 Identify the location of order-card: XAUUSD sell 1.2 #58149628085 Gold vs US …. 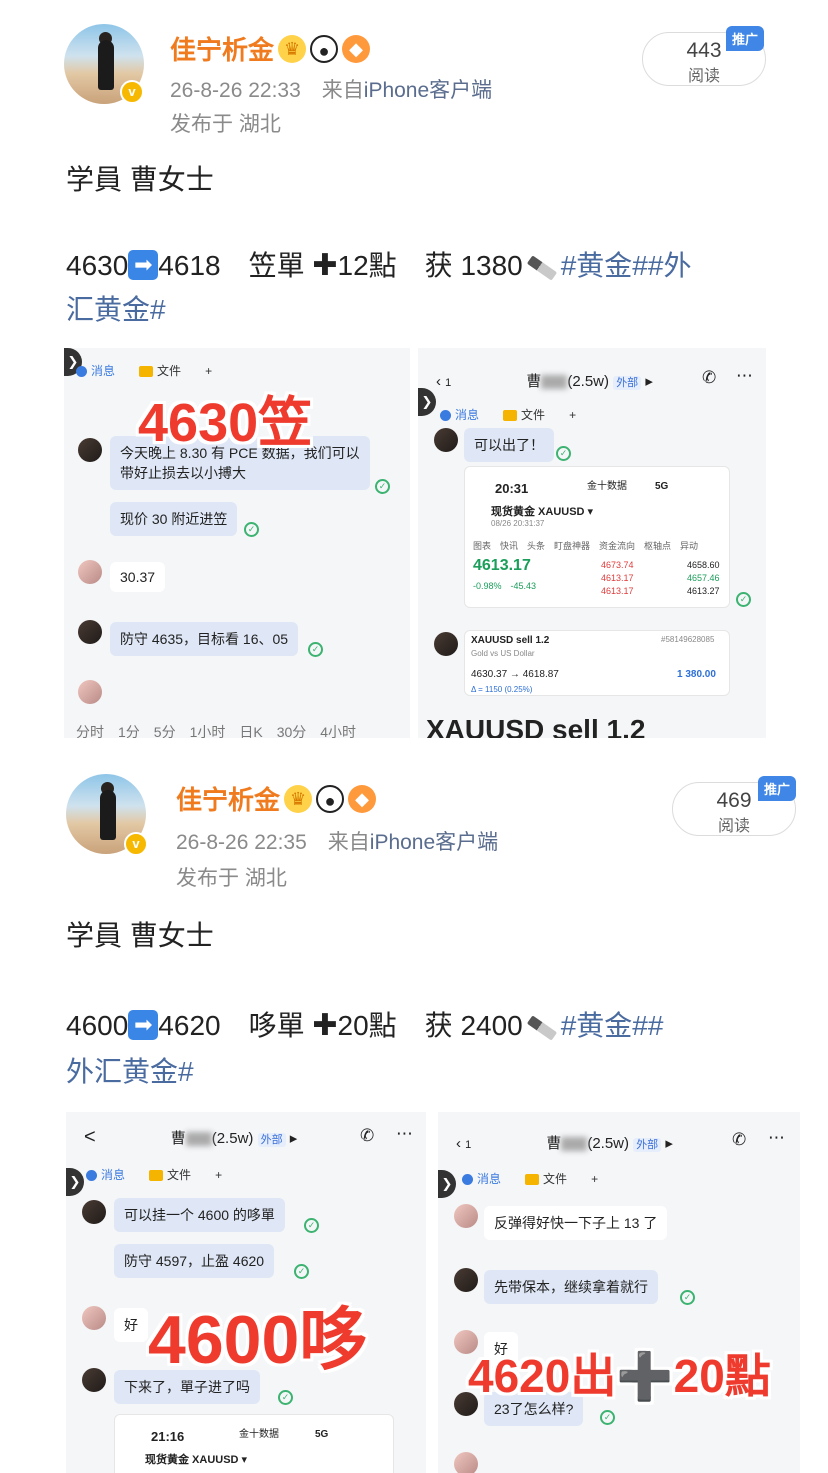
(597, 663).